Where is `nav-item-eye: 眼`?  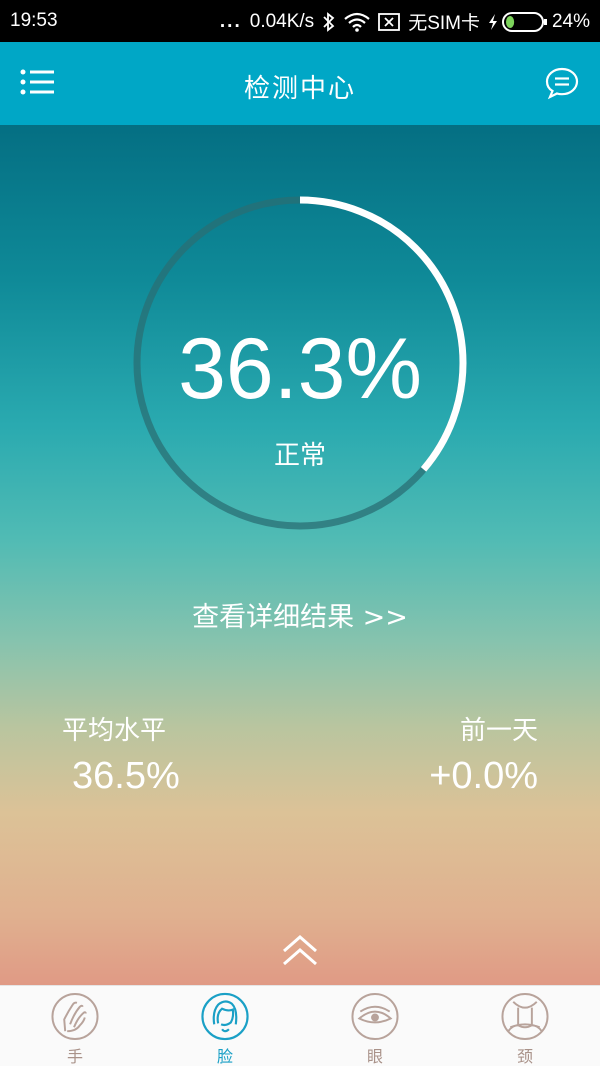
nav-item-eye: 眼 is located at coordinates (375, 1026).